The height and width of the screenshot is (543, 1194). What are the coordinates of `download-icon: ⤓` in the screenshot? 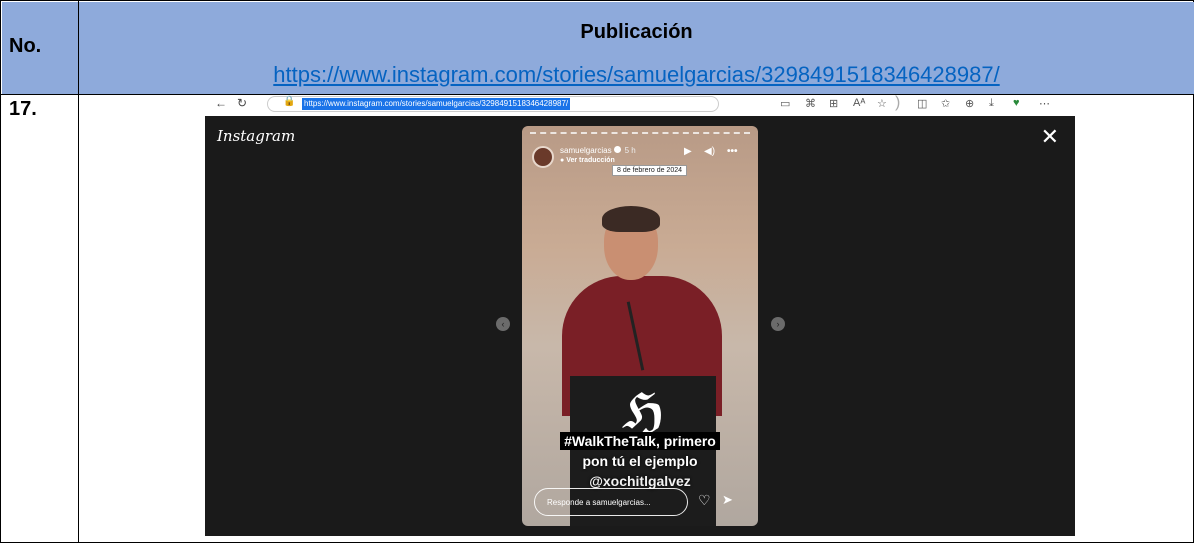 It's located at (991, 103).